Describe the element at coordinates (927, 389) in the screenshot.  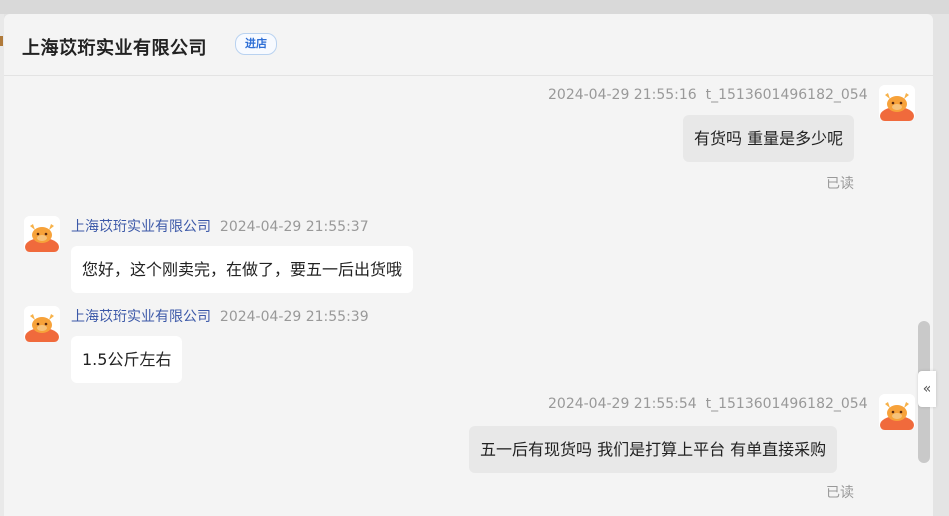
I see `double-chevron-left-icon: «` at that location.